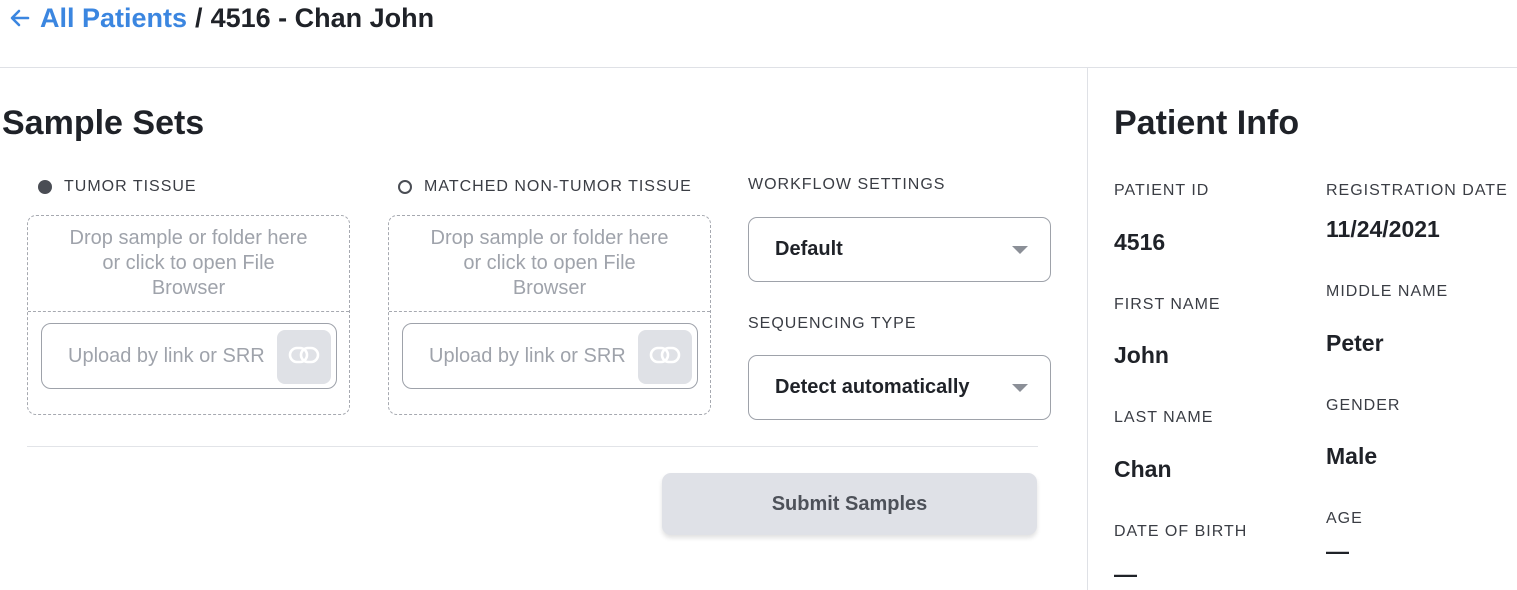  What do you see at coordinates (103, 123) in the screenshot?
I see `sample-sets-title: Sample Sets` at bounding box center [103, 123].